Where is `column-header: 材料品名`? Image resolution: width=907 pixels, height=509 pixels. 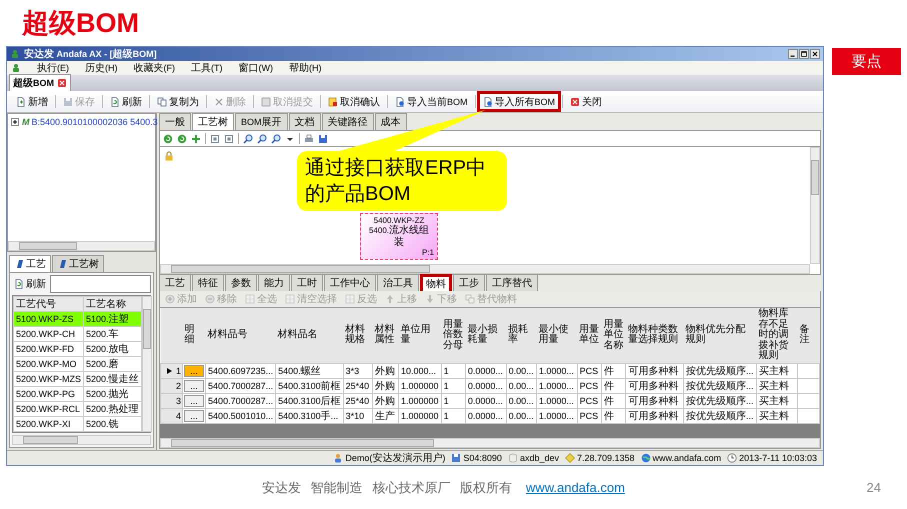
column-header: 材料品名 is located at coordinates (310, 335).